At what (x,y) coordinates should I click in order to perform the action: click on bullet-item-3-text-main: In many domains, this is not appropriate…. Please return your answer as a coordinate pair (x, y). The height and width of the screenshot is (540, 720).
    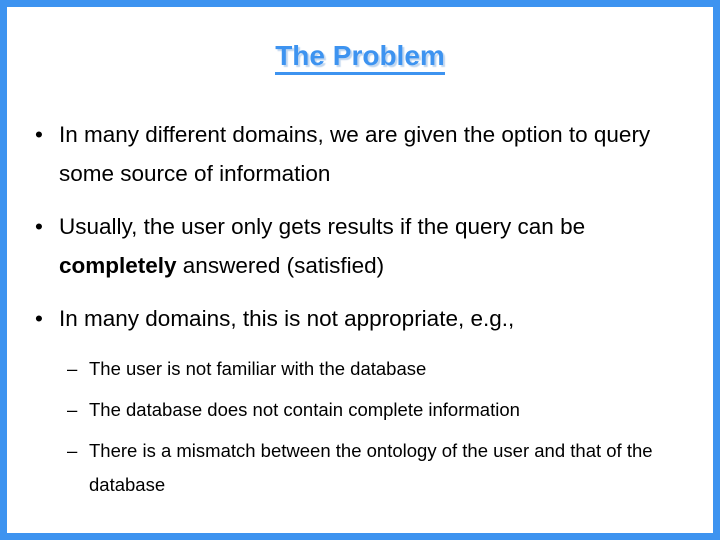
    Looking at the image, I should click on (287, 318).